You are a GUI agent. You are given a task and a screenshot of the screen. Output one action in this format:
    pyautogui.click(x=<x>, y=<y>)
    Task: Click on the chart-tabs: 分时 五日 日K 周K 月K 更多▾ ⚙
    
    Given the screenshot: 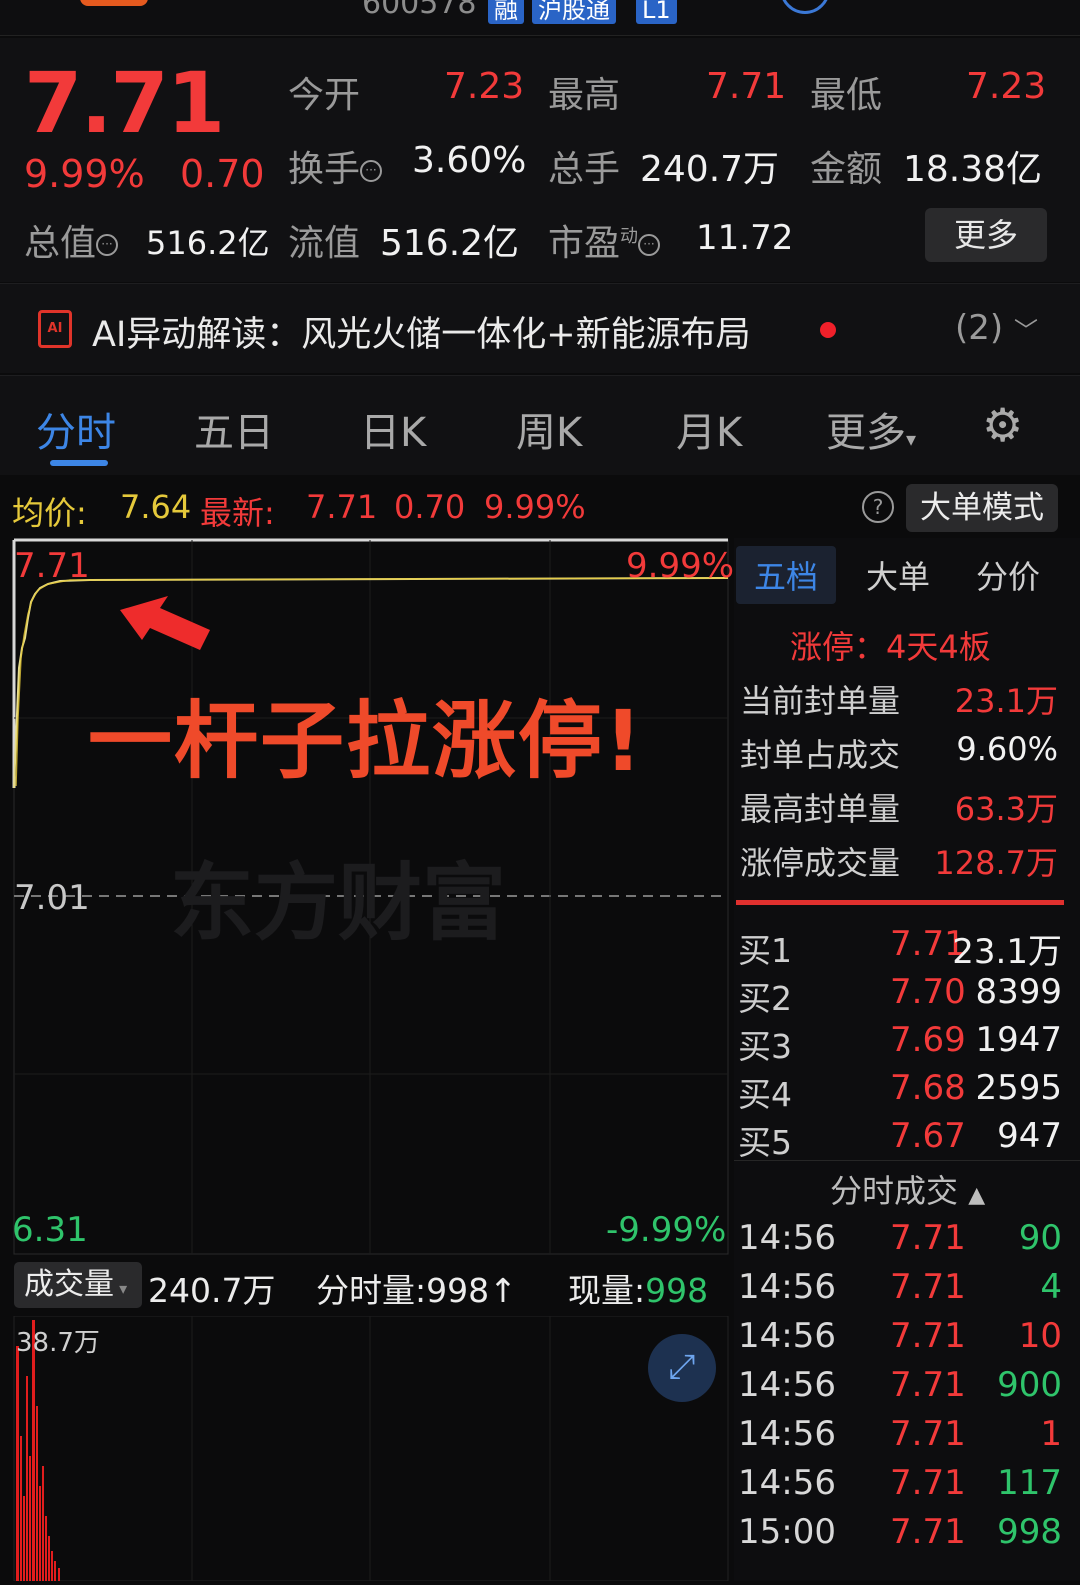 What is the action you would take?
    pyautogui.click(x=540, y=425)
    